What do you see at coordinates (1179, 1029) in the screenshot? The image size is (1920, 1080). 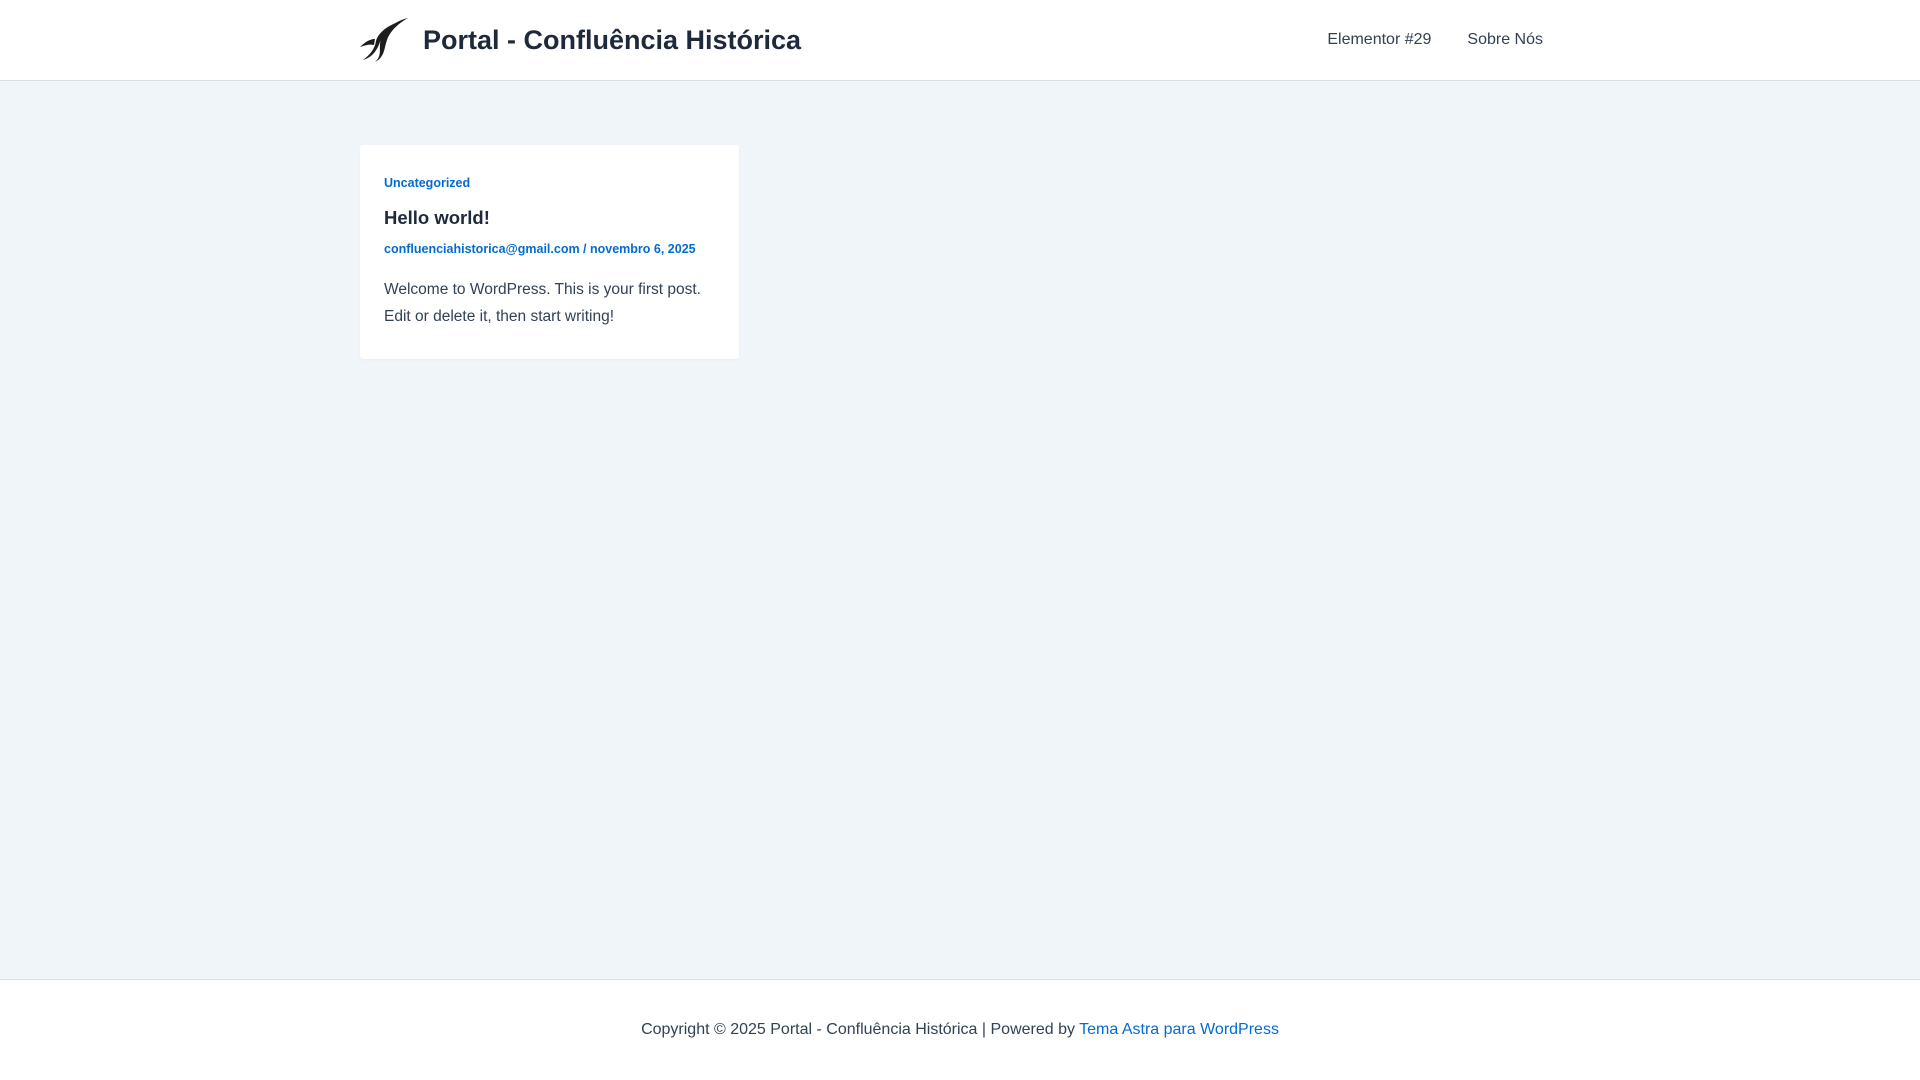 I see `theme-credit-link: Tema Astra para WordPress` at bounding box center [1179, 1029].